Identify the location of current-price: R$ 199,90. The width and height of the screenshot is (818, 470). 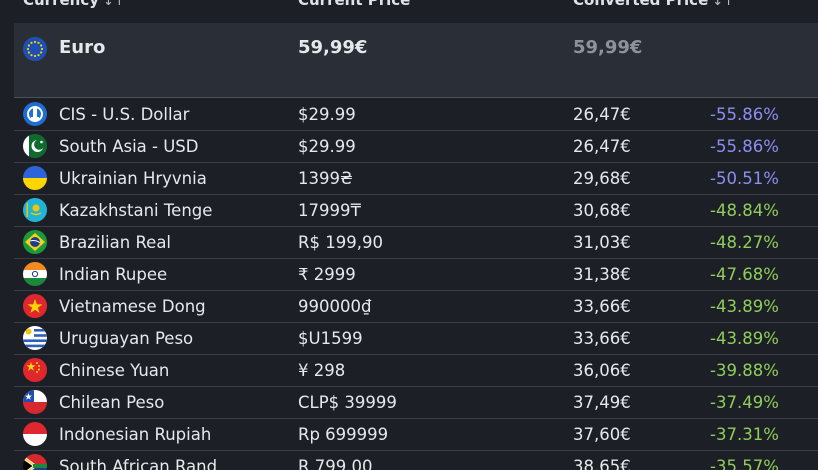
(340, 242).